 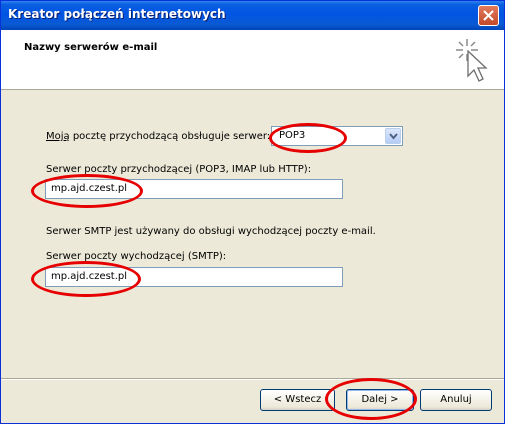 What do you see at coordinates (337, 136) in the screenshot?
I see `incoming-server-type-select: POP3` at bounding box center [337, 136].